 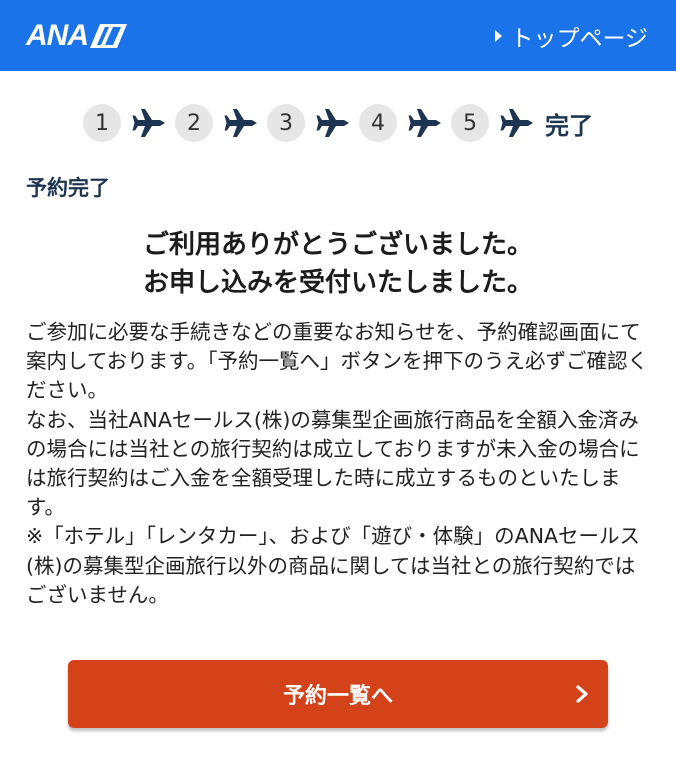 What do you see at coordinates (194, 123) in the screenshot?
I see `step-2: 2` at bounding box center [194, 123].